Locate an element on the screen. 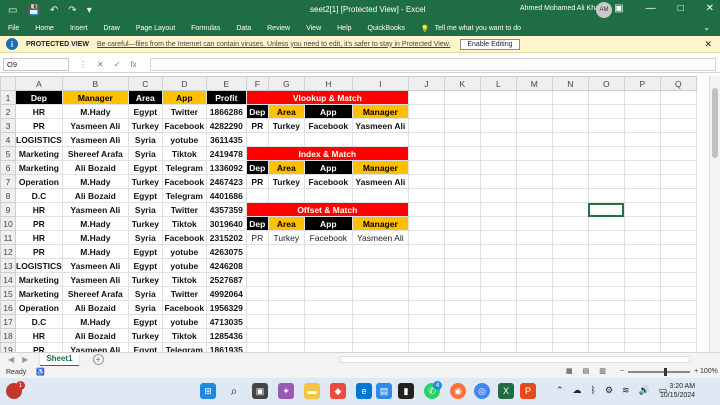 This screenshot has height=405, width=720. tab-file: File is located at coordinates (13, 28).